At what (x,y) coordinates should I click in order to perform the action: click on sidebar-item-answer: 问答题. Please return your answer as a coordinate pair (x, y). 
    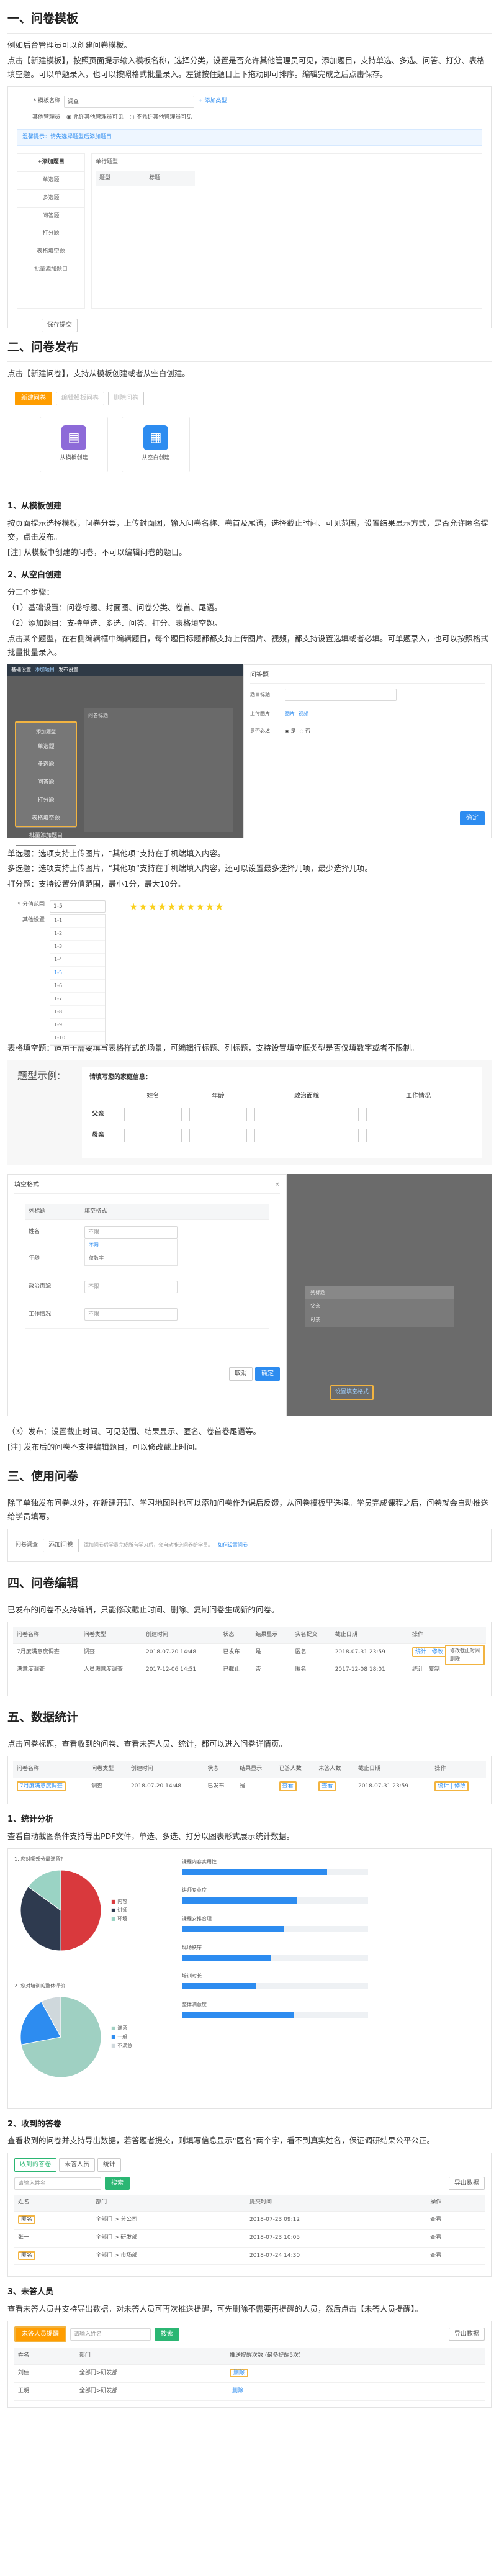
    Looking at the image, I should click on (50, 217).